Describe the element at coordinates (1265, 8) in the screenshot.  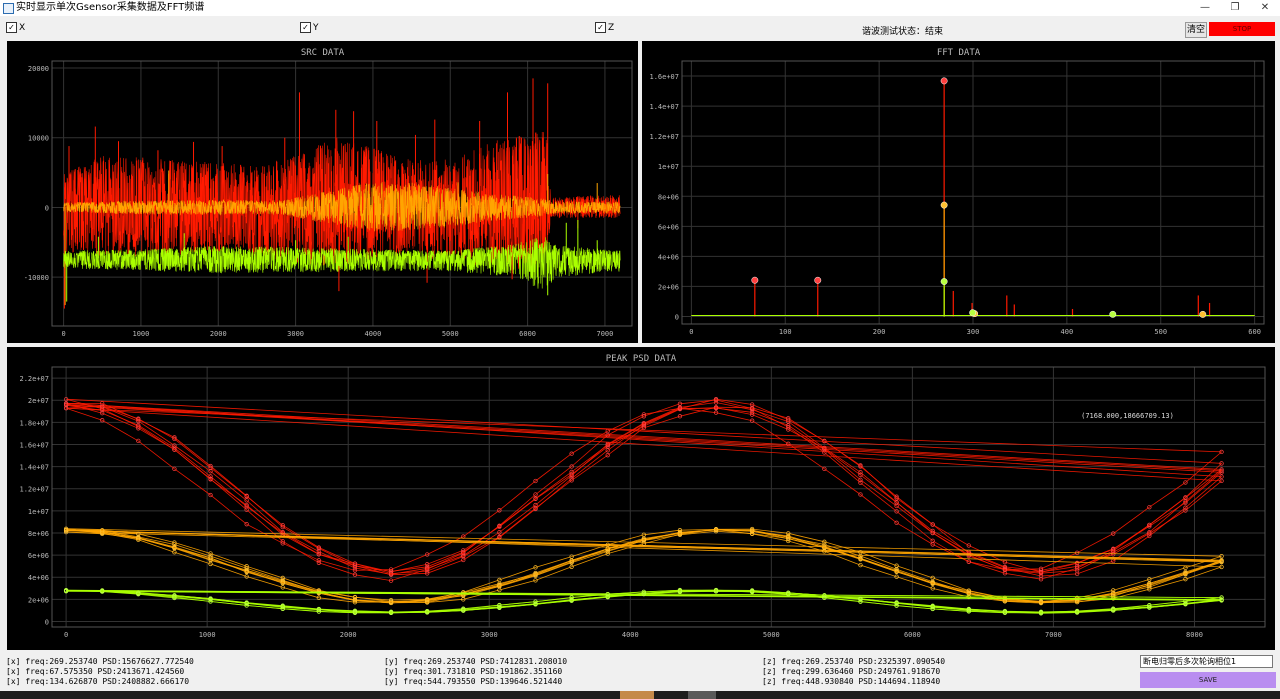
I see `close-icon: ✕` at that location.